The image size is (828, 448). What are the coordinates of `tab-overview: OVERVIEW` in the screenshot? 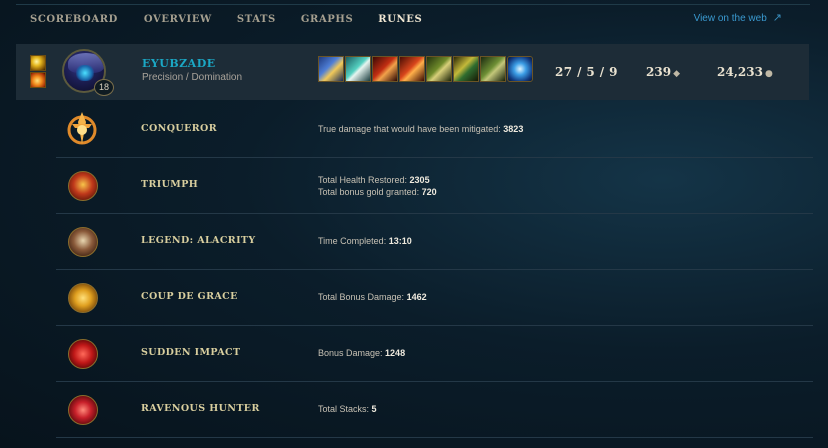 It's located at (178, 19).